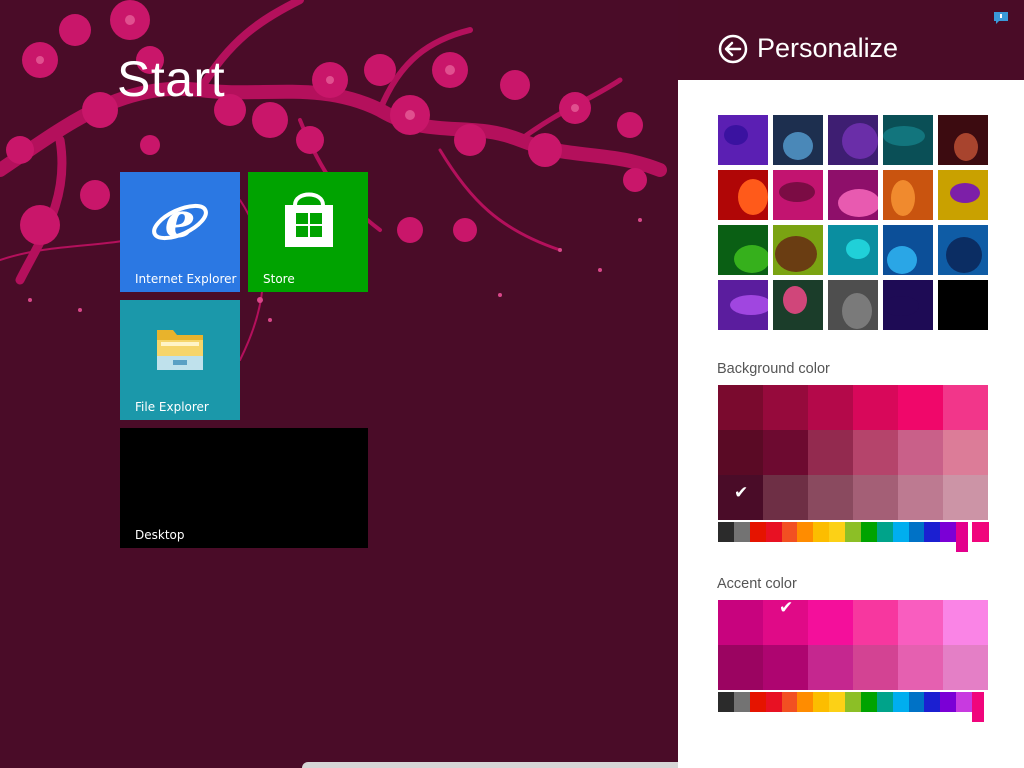  Describe the element at coordinates (1001, 18) in the screenshot. I see `notification-icon` at that location.